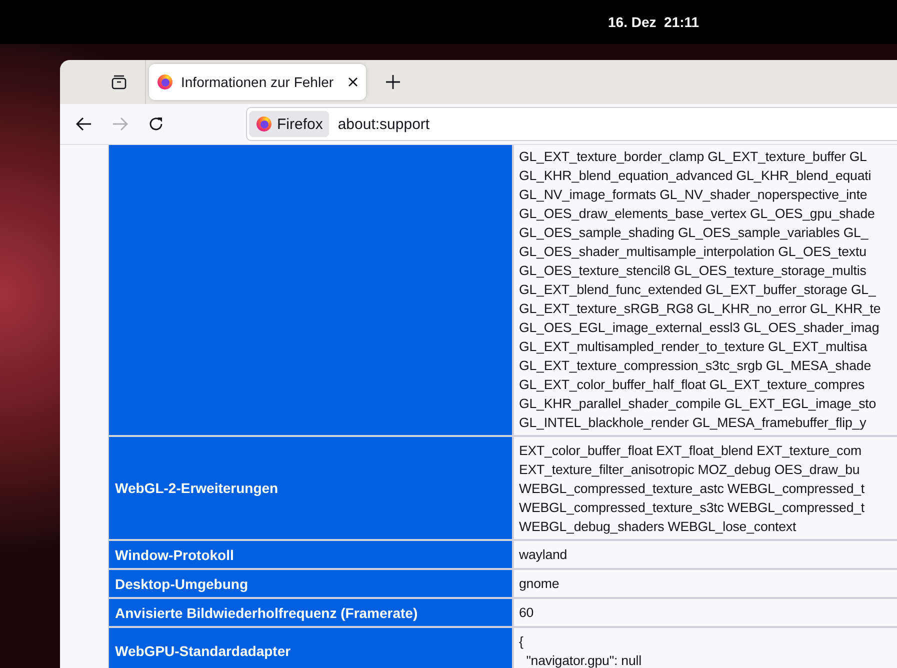 The image size is (897, 668). What do you see at coordinates (705, 583) in the screenshot?
I see `value-cell: gnome` at bounding box center [705, 583].